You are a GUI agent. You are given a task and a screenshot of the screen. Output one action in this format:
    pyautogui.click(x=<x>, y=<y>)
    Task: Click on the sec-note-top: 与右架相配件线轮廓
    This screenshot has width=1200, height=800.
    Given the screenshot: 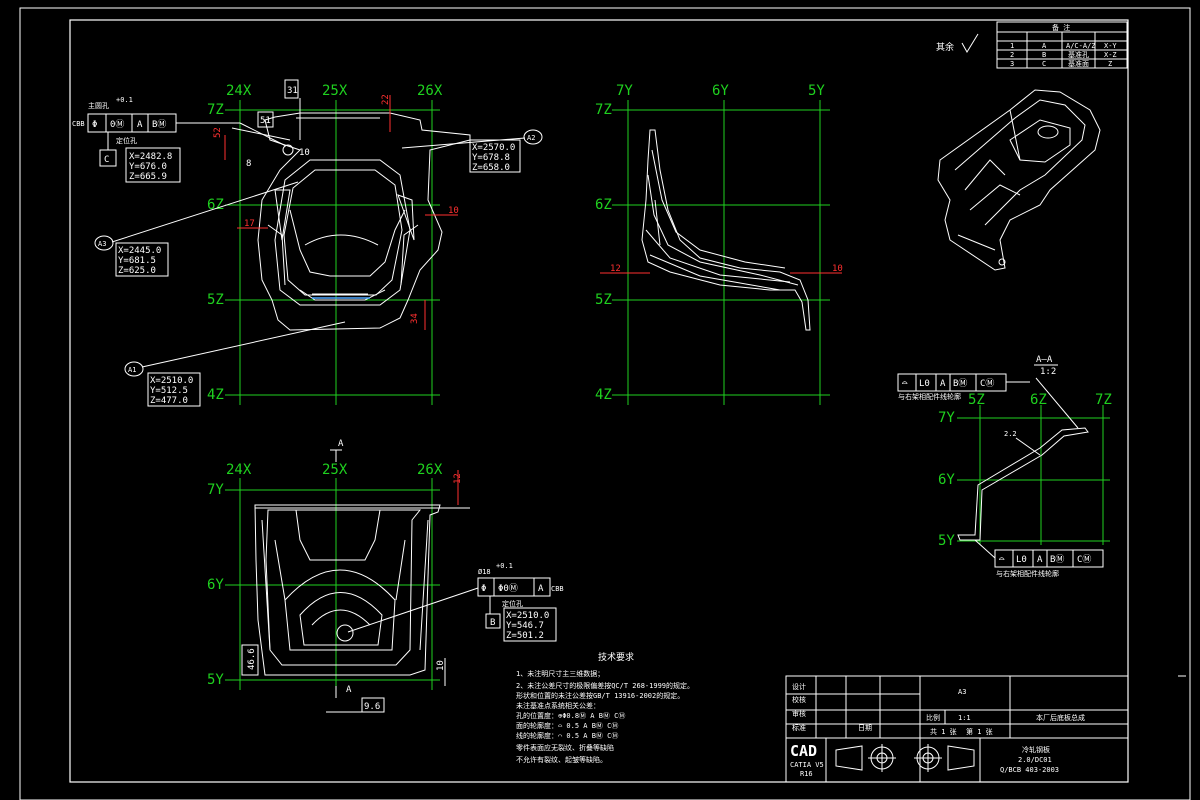 What is the action you would take?
    pyautogui.click(x=929, y=396)
    